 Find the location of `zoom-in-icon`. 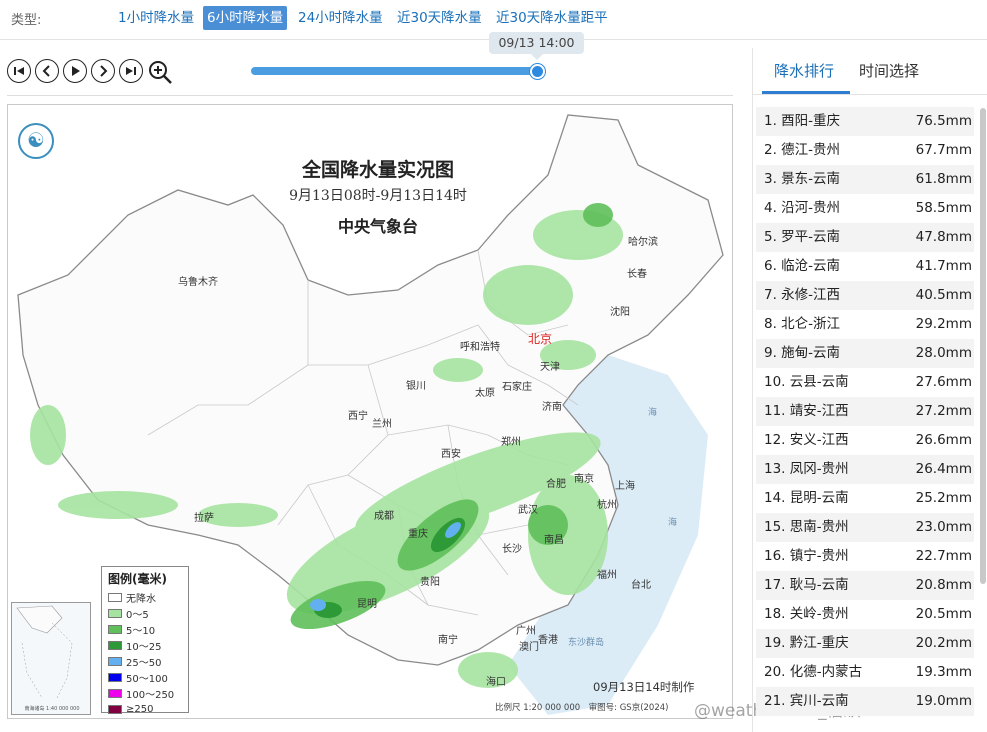

zoom-in-icon is located at coordinates (160, 72).